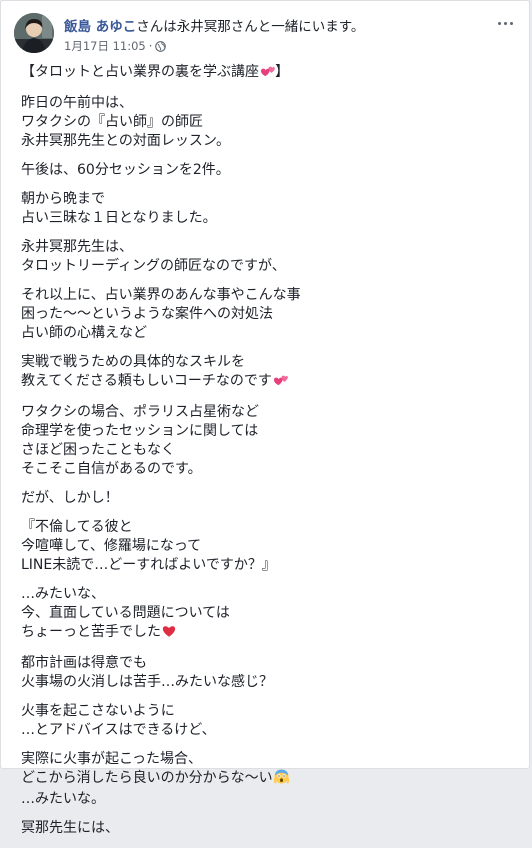  What do you see at coordinates (147, 682) in the screenshot?
I see `post-line: 火事場の火消しは苦手…みたいな感じ？` at bounding box center [147, 682].